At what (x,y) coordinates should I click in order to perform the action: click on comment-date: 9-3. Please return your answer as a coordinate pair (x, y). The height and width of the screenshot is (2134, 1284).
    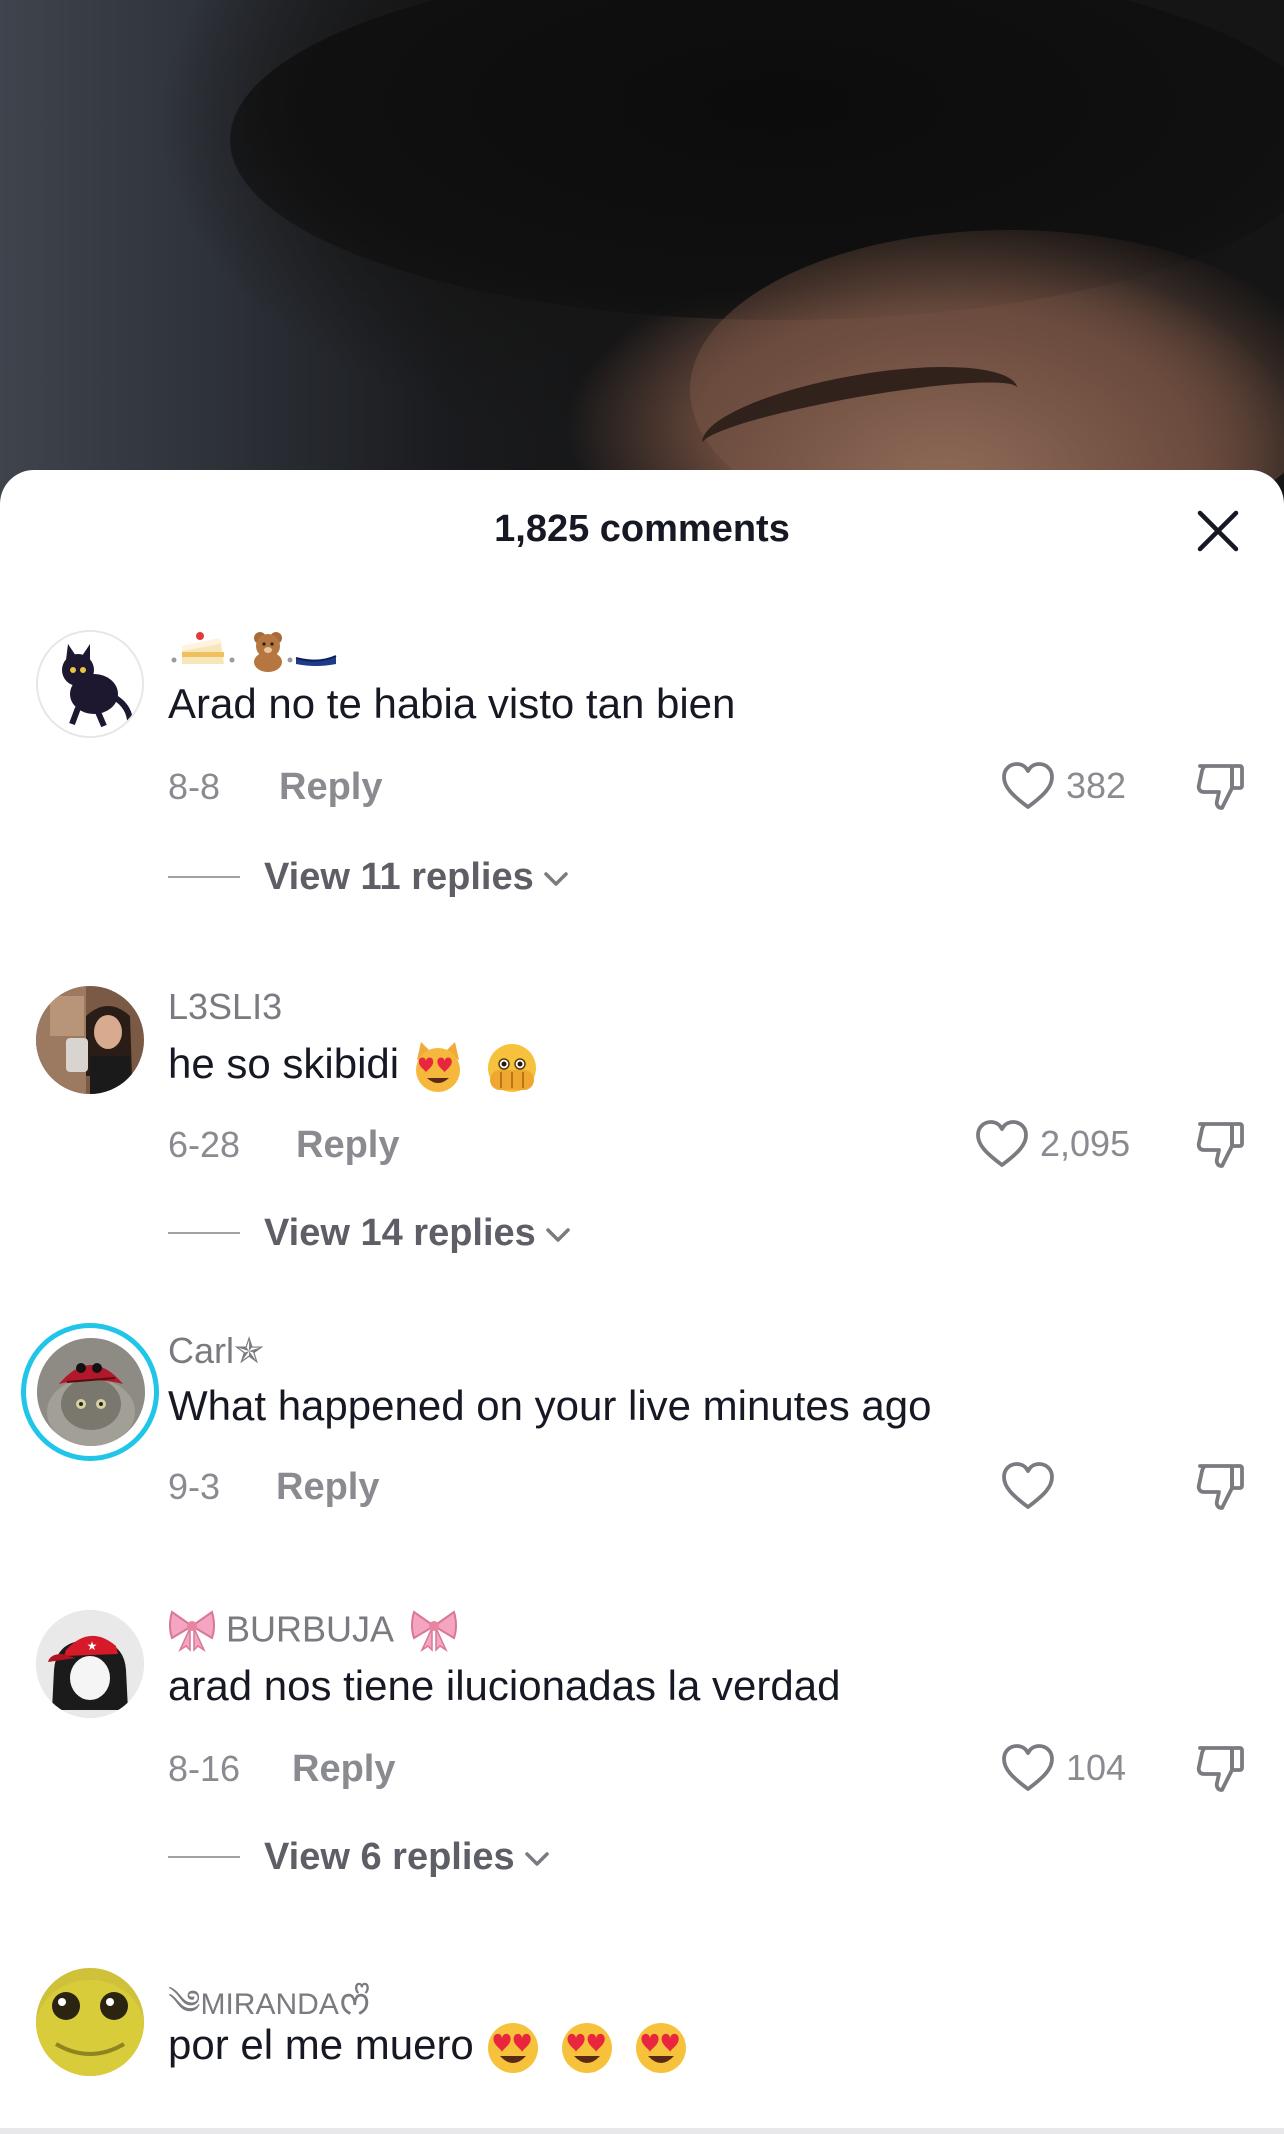
    Looking at the image, I should click on (194, 1486).